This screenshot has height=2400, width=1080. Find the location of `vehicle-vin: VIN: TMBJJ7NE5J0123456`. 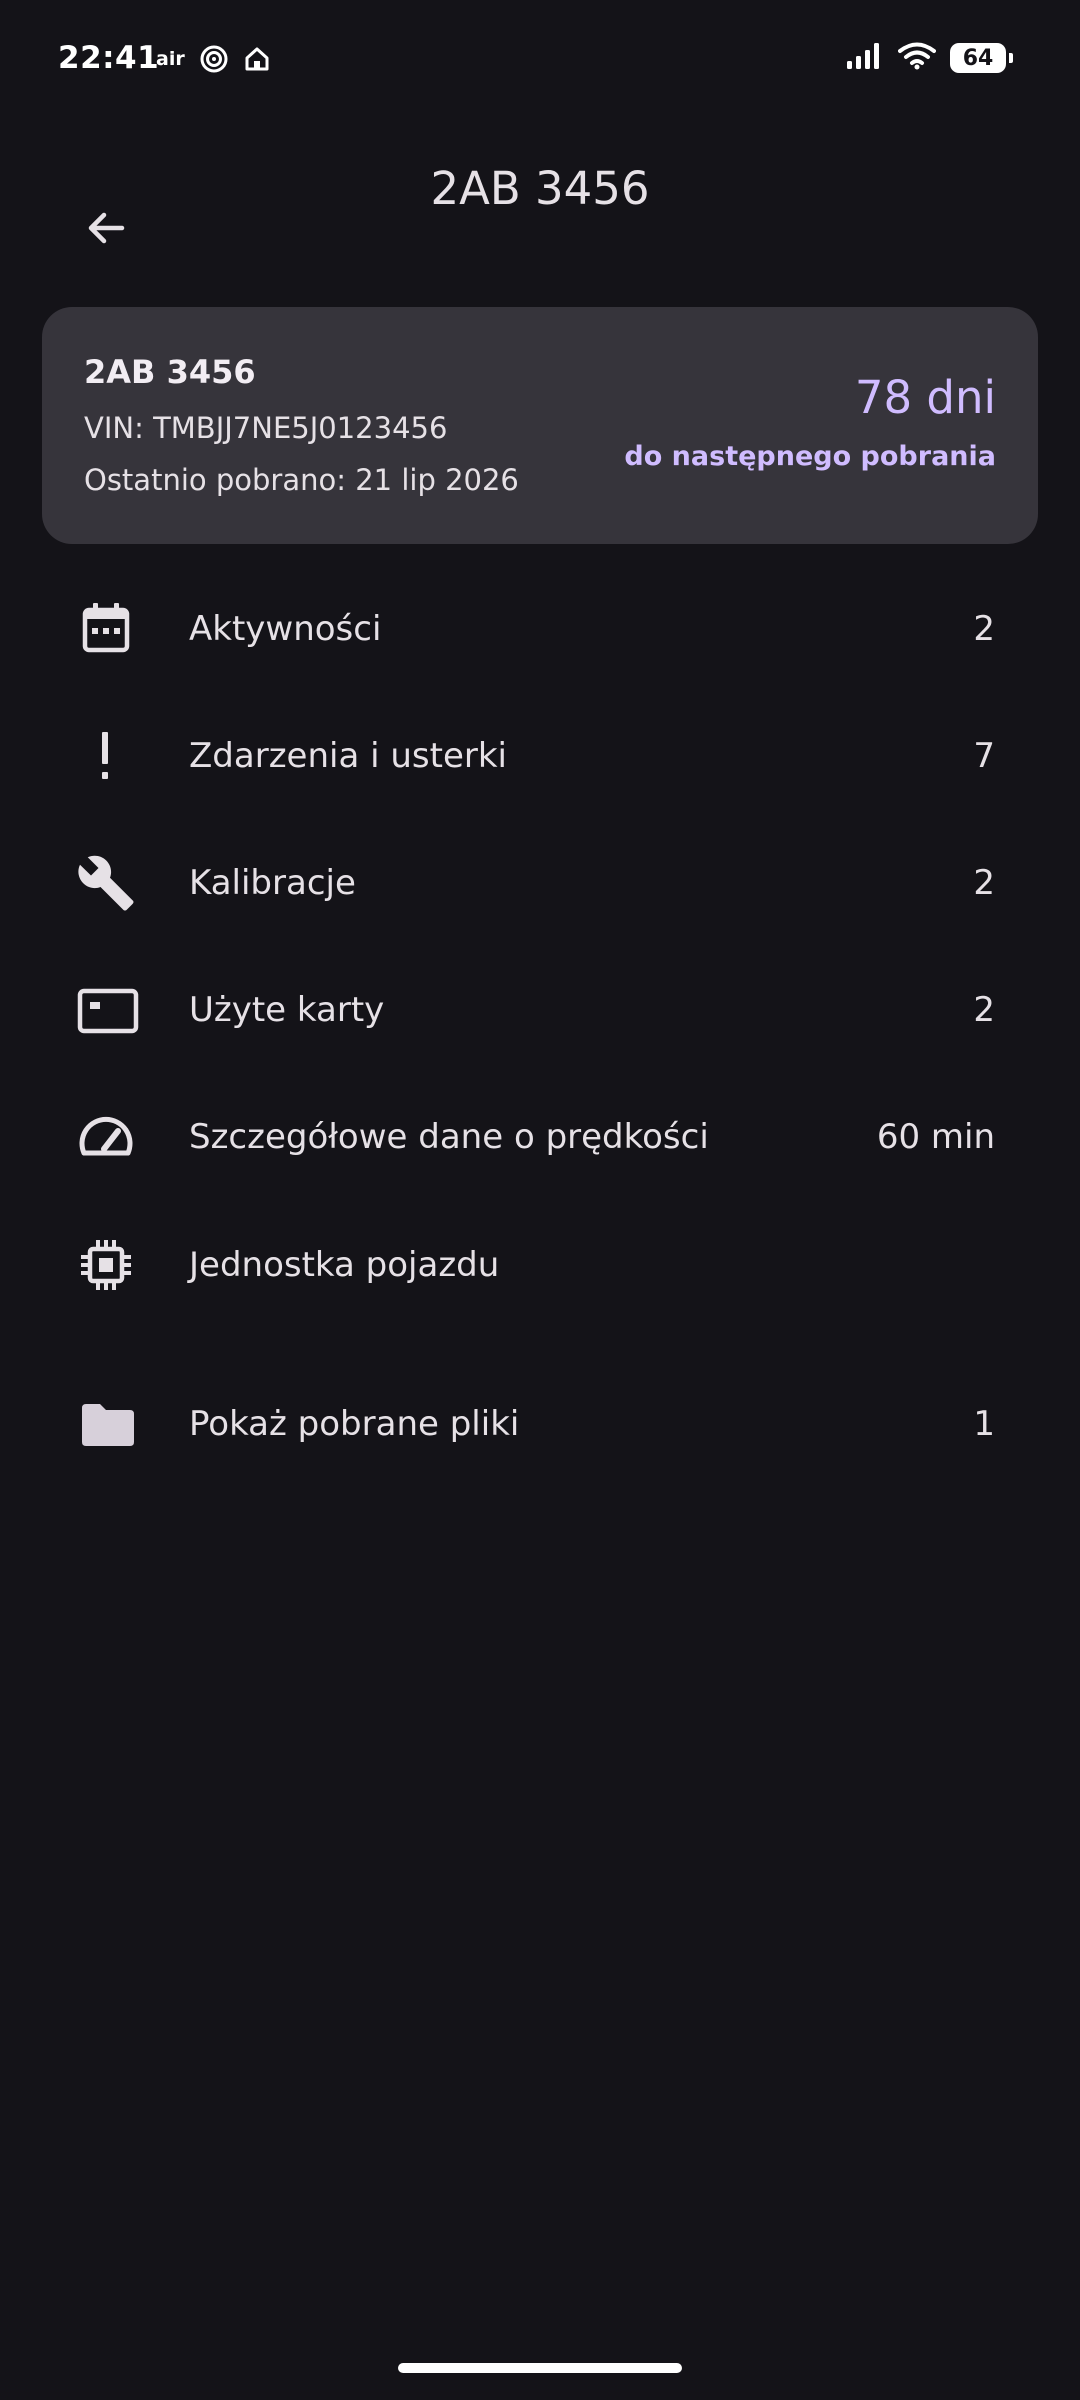

vehicle-vin: VIN: TMBJJ7NE5J0123456 is located at coordinates (266, 428).